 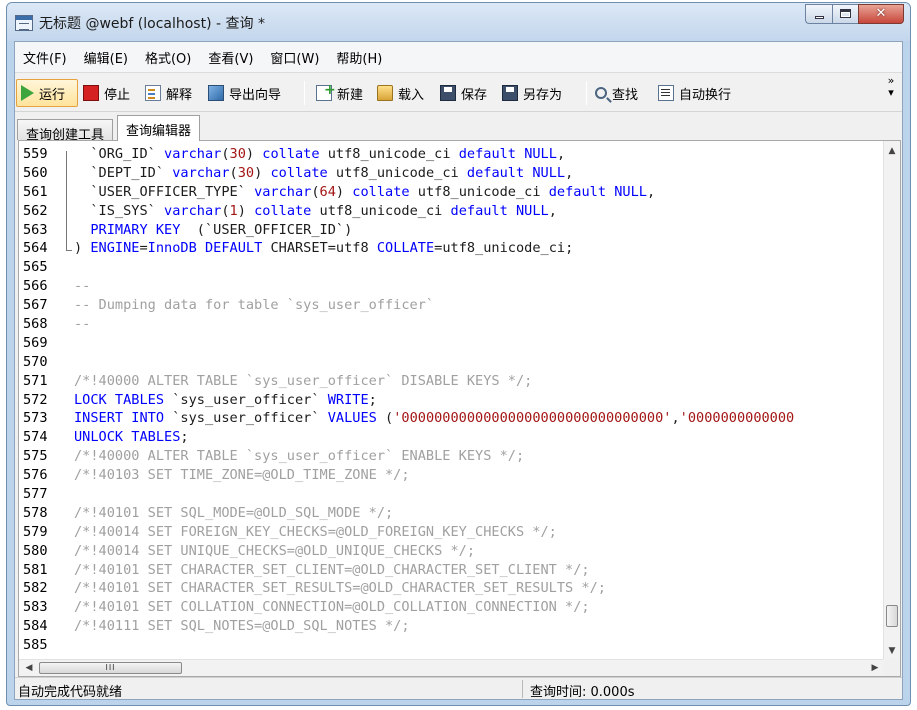 What do you see at coordinates (65, 131) in the screenshot?
I see `tab-query-builder: 查询创建工具` at bounding box center [65, 131].